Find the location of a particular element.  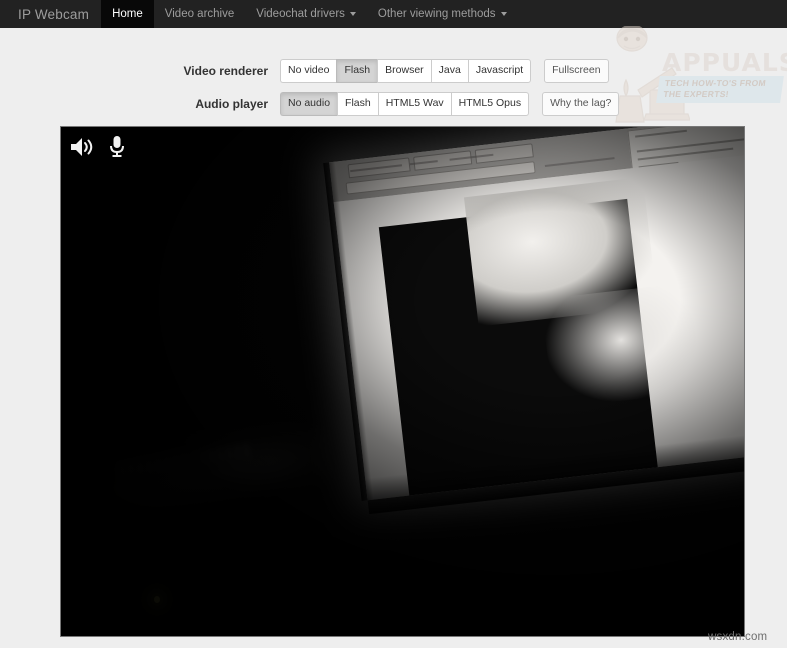

fullscreen-group: Fullscreen is located at coordinates (576, 71).